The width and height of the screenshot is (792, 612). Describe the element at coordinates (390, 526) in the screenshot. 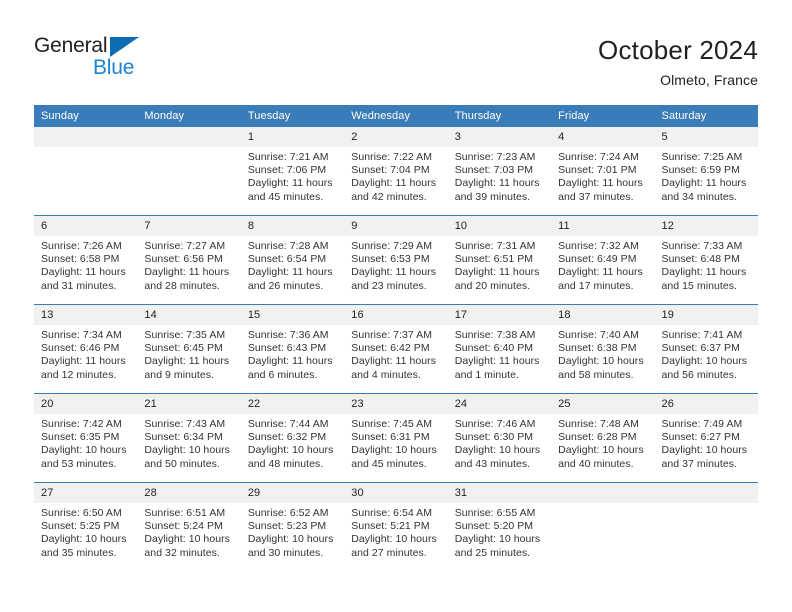

I see `sunset-text: Sunset: 5:21 PM` at that location.